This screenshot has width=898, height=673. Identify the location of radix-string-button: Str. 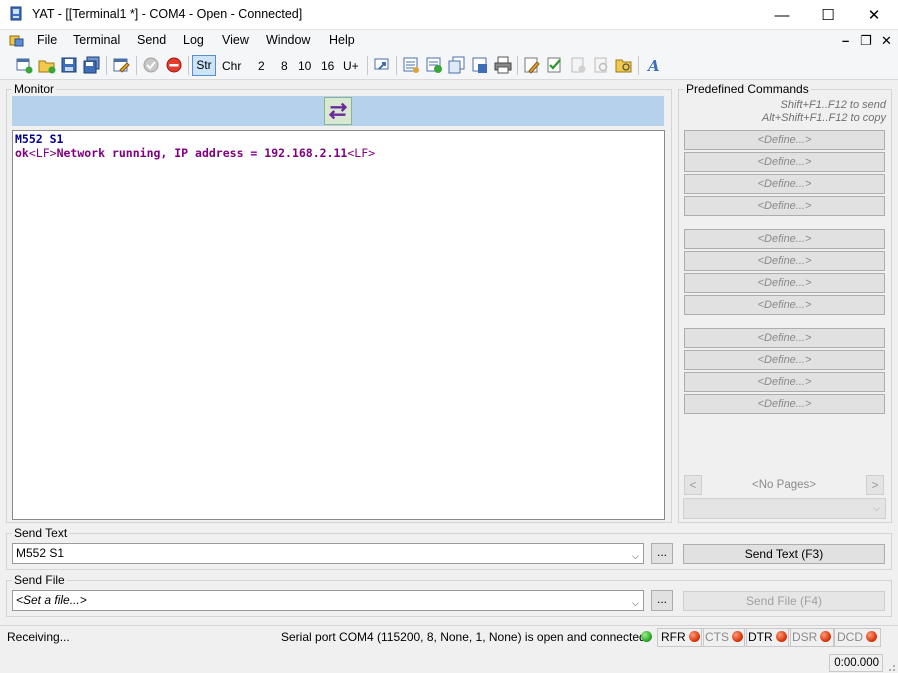
(204, 65).